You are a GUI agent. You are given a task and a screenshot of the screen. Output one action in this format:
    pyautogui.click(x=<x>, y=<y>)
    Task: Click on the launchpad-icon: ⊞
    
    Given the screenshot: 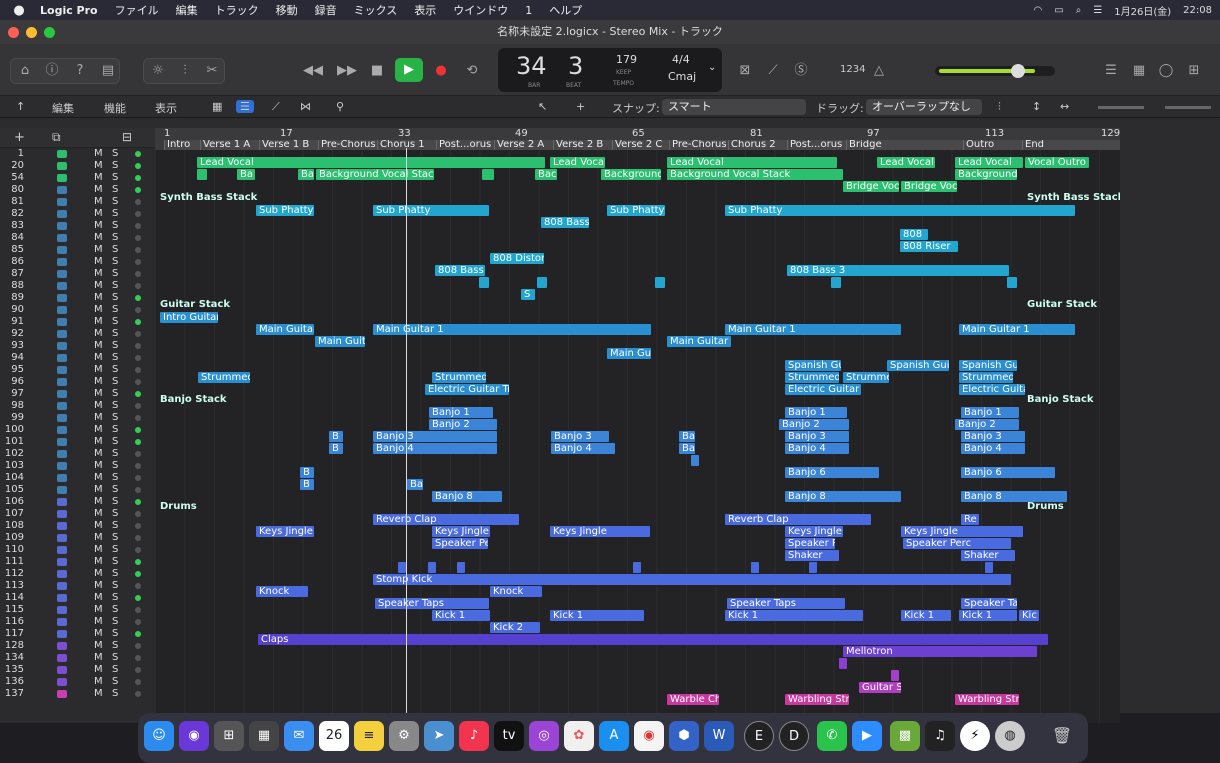 What is the action you would take?
    pyautogui.click(x=229, y=736)
    